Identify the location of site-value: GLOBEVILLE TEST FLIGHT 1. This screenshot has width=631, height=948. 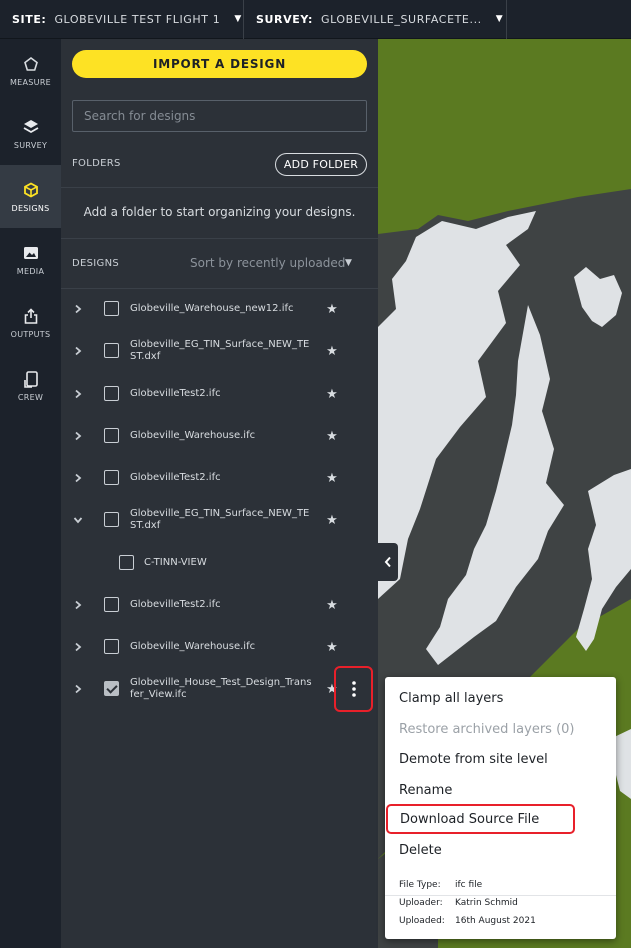
(137, 19).